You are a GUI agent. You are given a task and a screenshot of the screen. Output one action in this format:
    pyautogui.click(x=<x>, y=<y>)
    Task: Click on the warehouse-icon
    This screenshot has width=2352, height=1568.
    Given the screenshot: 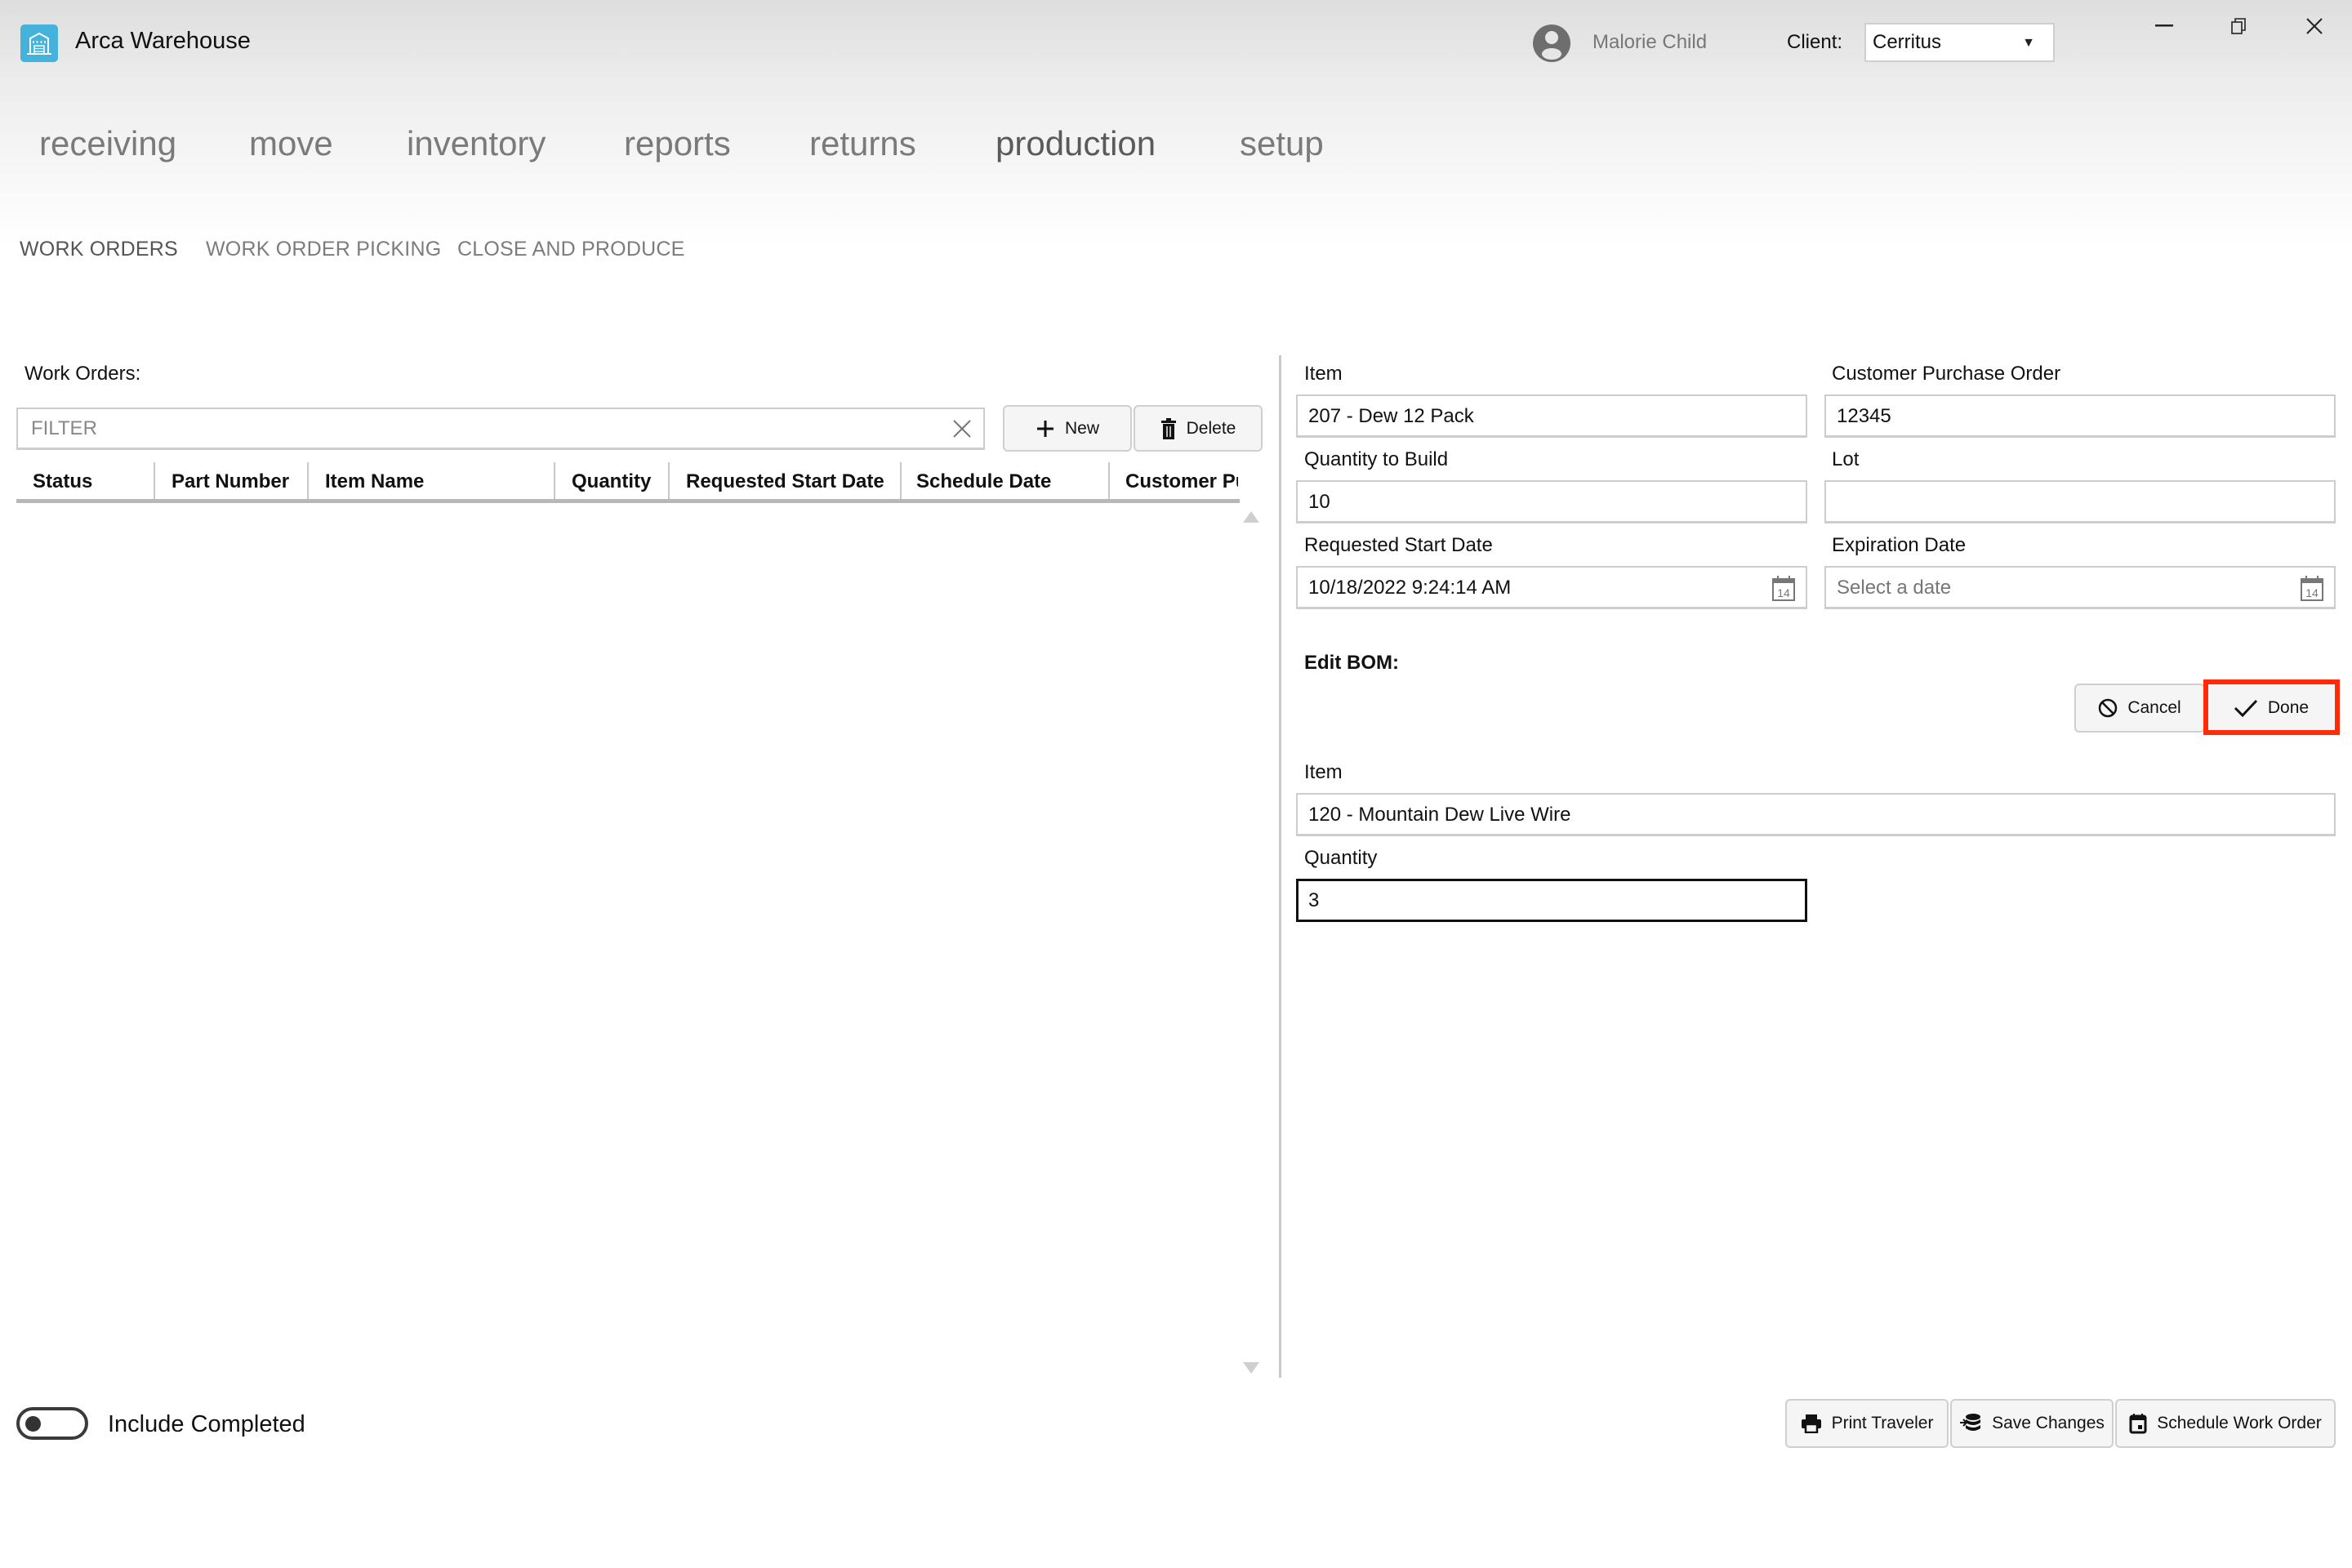 What is the action you would take?
    pyautogui.click(x=39, y=43)
    